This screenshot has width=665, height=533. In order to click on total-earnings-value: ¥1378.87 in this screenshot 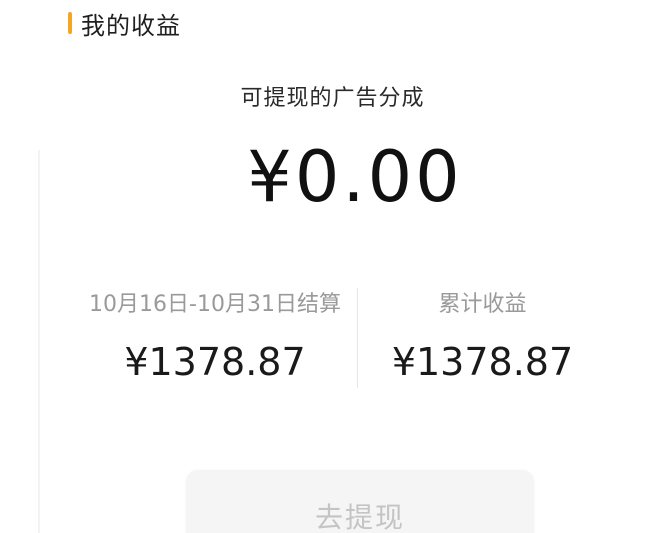, I will do `click(482, 362)`.